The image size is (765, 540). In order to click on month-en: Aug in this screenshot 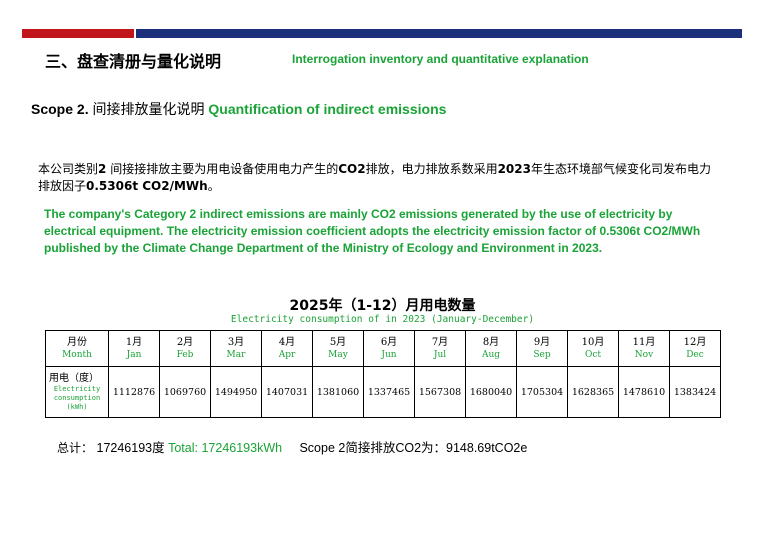, I will do `click(491, 355)`.